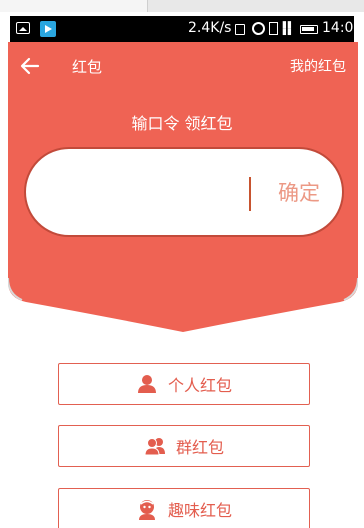  I want to click on code-entry-box: 确定, so click(184, 192).